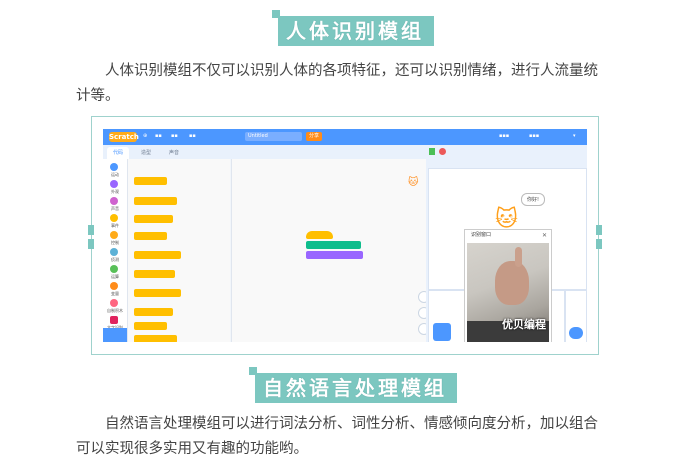 This screenshot has width=689, height=462. Describe the element at coordinates (114, 218) in the screenshot. I see `category-events-icon` at that location.